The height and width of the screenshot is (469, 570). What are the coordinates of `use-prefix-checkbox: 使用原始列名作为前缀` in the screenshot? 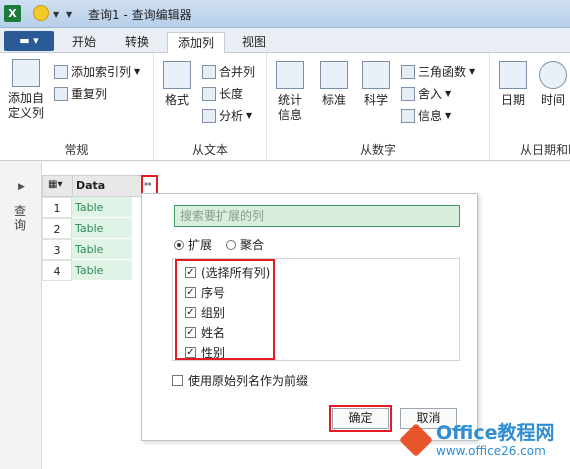 It's located at (240, 380).